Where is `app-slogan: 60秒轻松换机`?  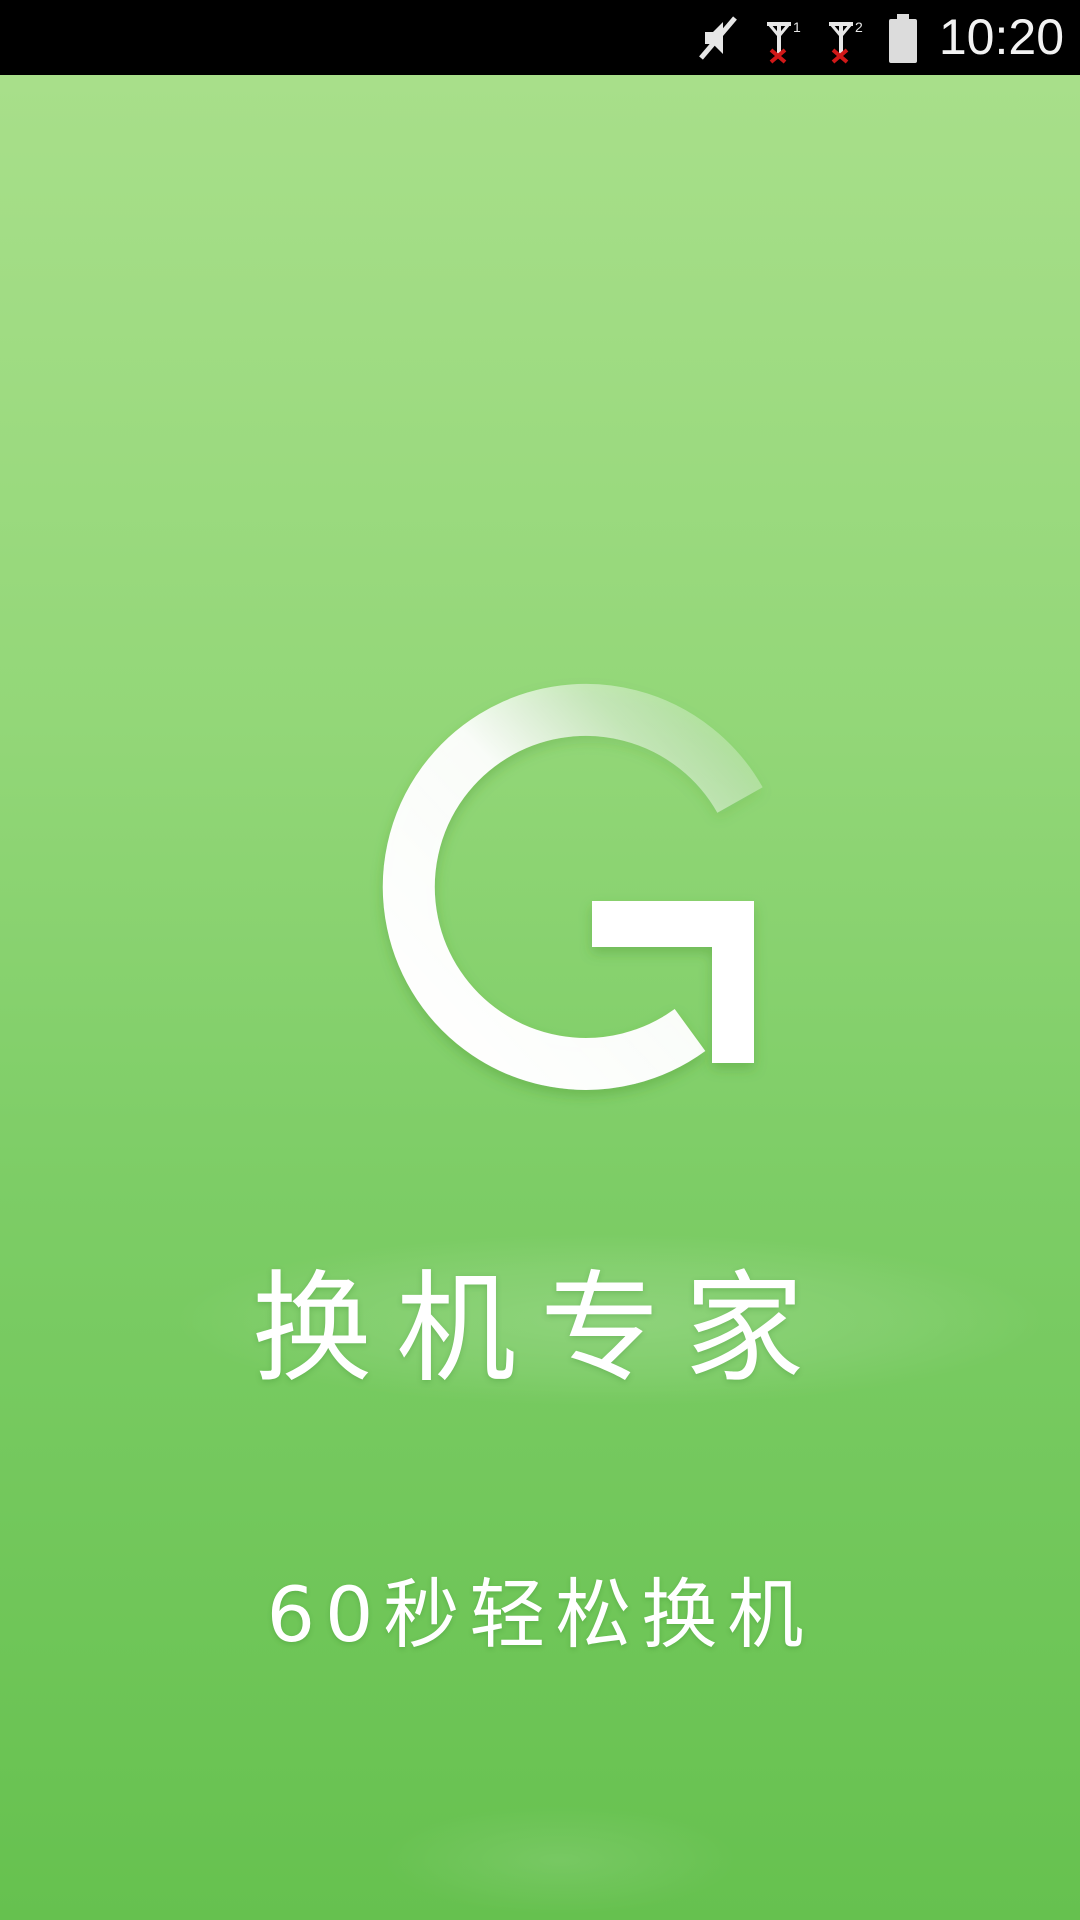
app-slogan: 60秒轻松换机 is located at coordinates (540, 1614).